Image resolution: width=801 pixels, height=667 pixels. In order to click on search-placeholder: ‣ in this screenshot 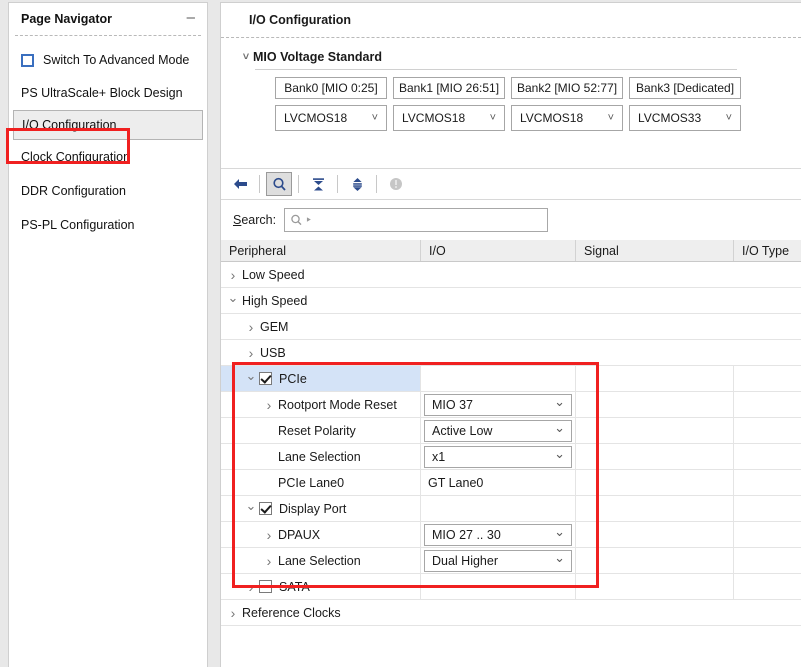, I will do `click(309, 220)`.